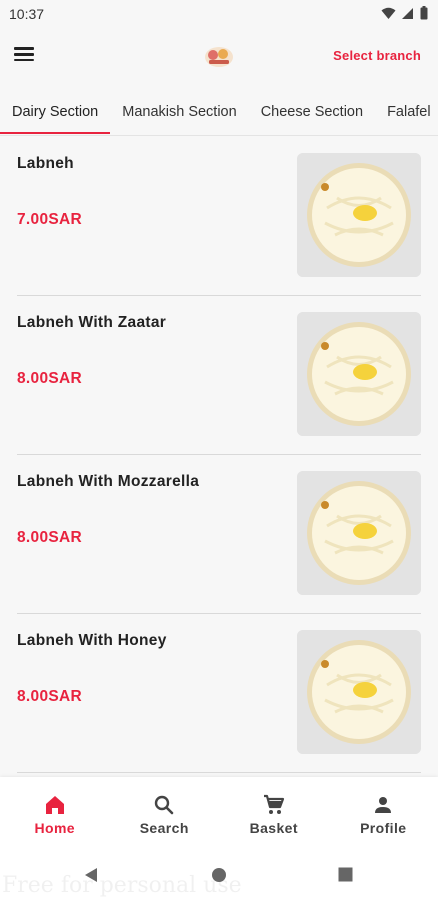  Describe the element at coordinates (27, 14) in the screenshot. I see `status-time: 10:37` at that location.